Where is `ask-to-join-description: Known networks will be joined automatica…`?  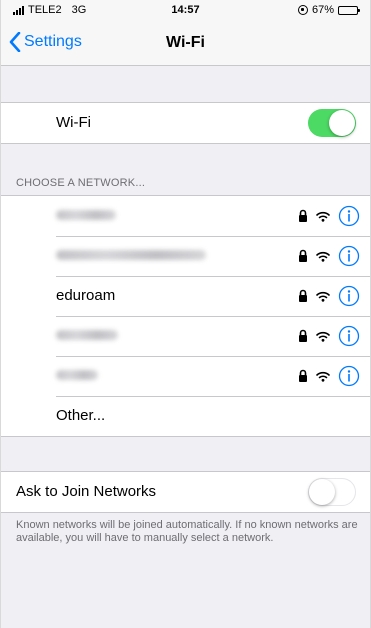 ask-to-join-description: Known networks will be joined automatica… is located at coordinates (187, 531).